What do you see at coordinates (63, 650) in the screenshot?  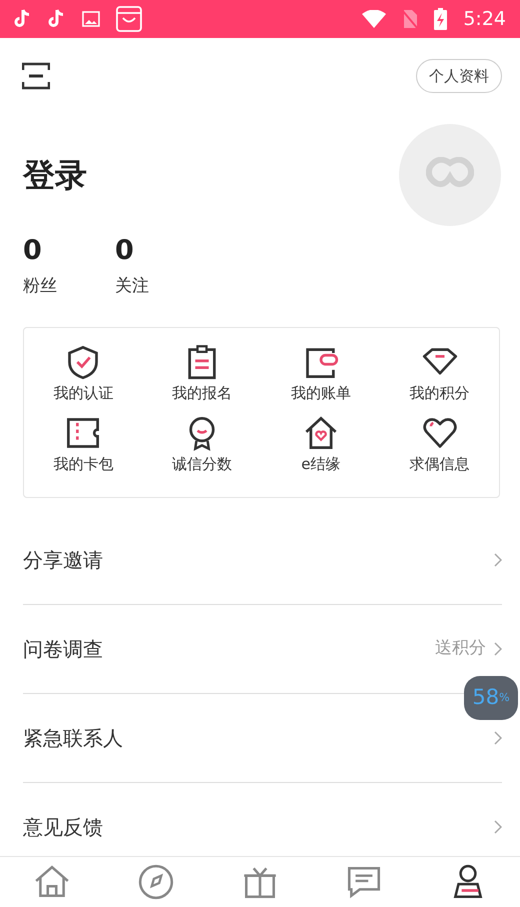 I see `menu-label: 问卷调查` at bounding box center [63, 650].